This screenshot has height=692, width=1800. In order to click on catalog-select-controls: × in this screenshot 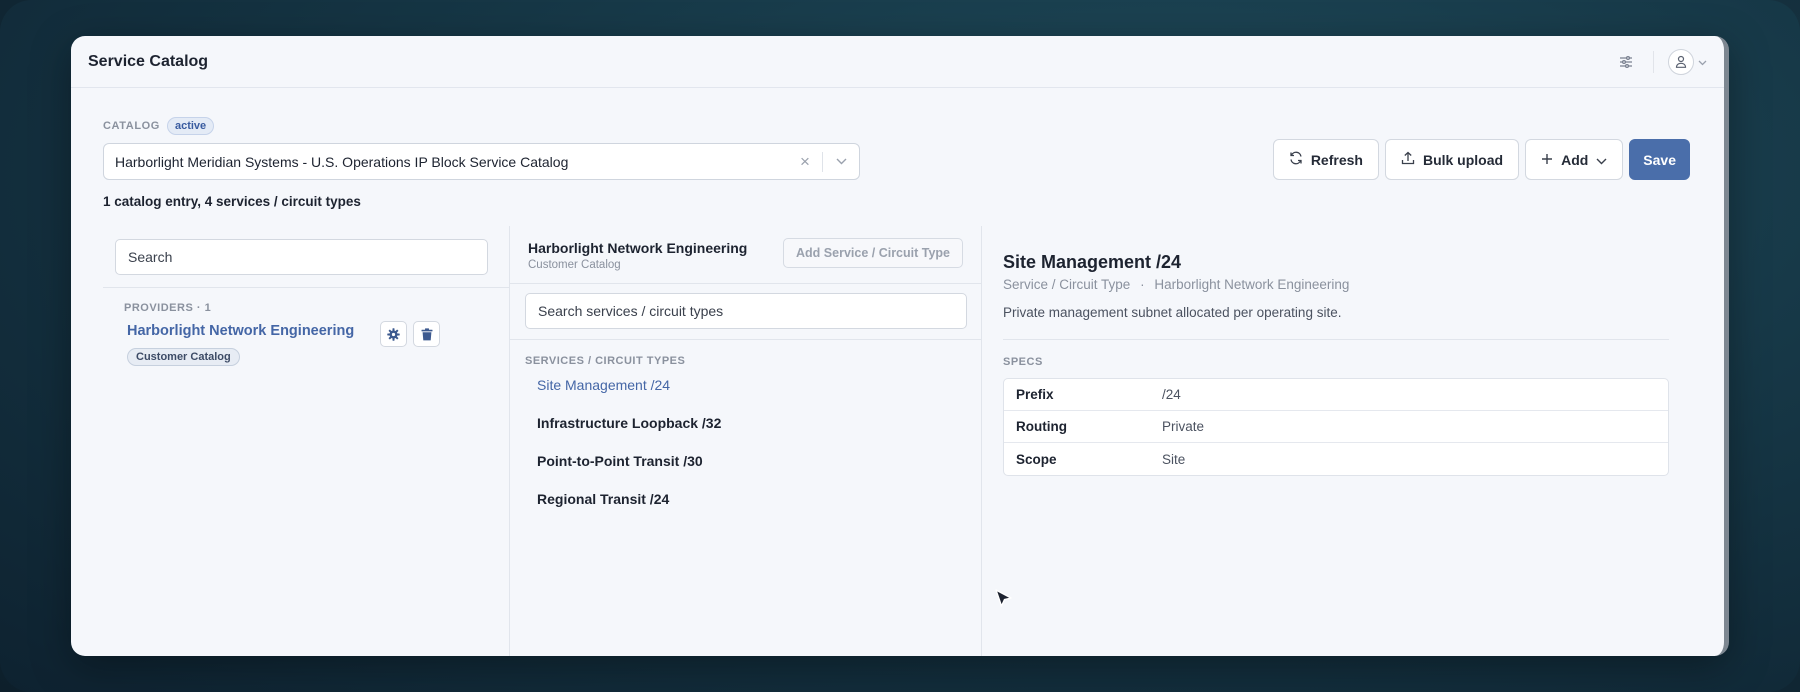, I will do `click(823, 161)`.